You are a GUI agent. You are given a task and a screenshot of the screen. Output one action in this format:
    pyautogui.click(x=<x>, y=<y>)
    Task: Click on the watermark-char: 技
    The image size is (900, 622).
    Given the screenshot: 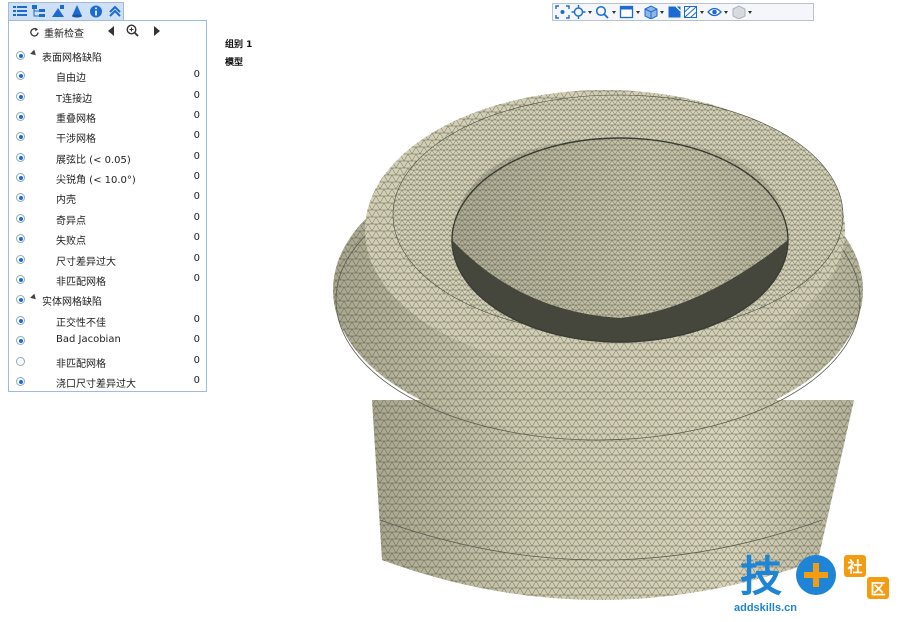 What is the action you would take?
    pyautogui.click(x=761, y=576)
    